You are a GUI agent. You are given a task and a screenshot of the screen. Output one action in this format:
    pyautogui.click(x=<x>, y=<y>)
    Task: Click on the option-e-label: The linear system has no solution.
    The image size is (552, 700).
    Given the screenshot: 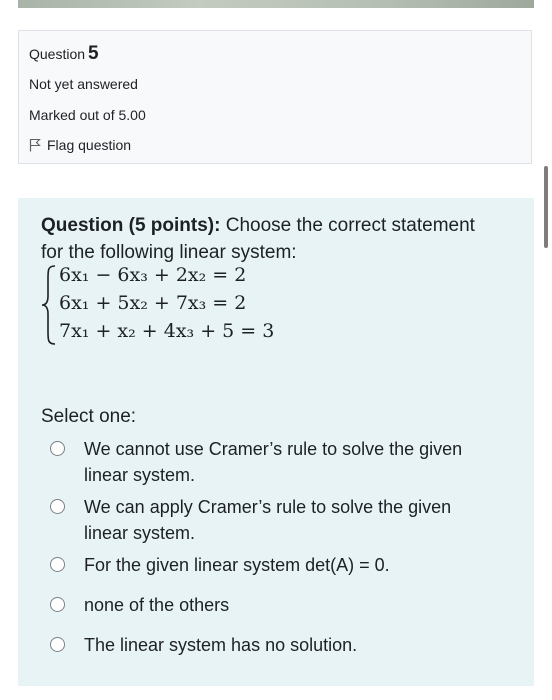 What is the action you would take?
    pyautogui.click(x=284, y=645)
    